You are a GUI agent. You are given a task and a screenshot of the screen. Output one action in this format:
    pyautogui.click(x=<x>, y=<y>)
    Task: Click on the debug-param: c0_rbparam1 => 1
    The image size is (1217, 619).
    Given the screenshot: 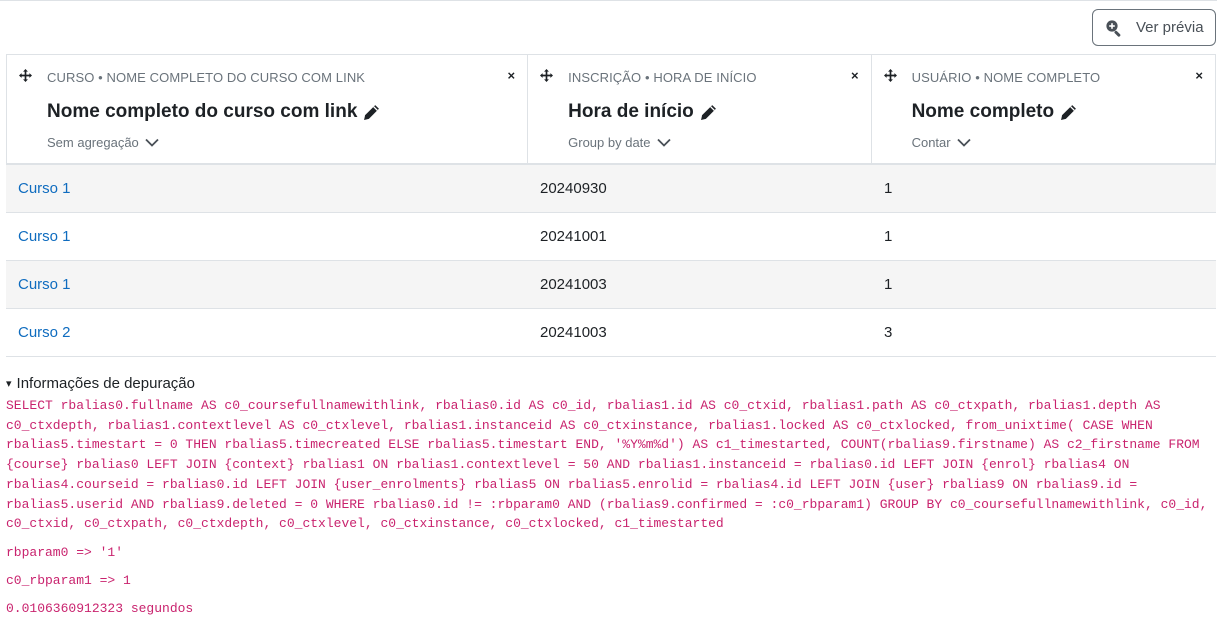 What is the action you would take?
    pyautogui.click(x=68, y=580)
    